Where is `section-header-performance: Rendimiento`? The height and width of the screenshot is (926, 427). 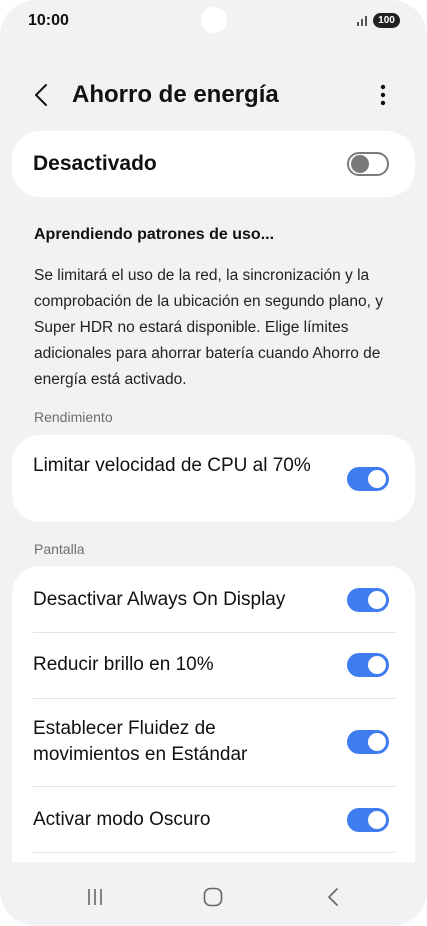 section-header-performance: Rendimiento is located at coordinates (73, 417).